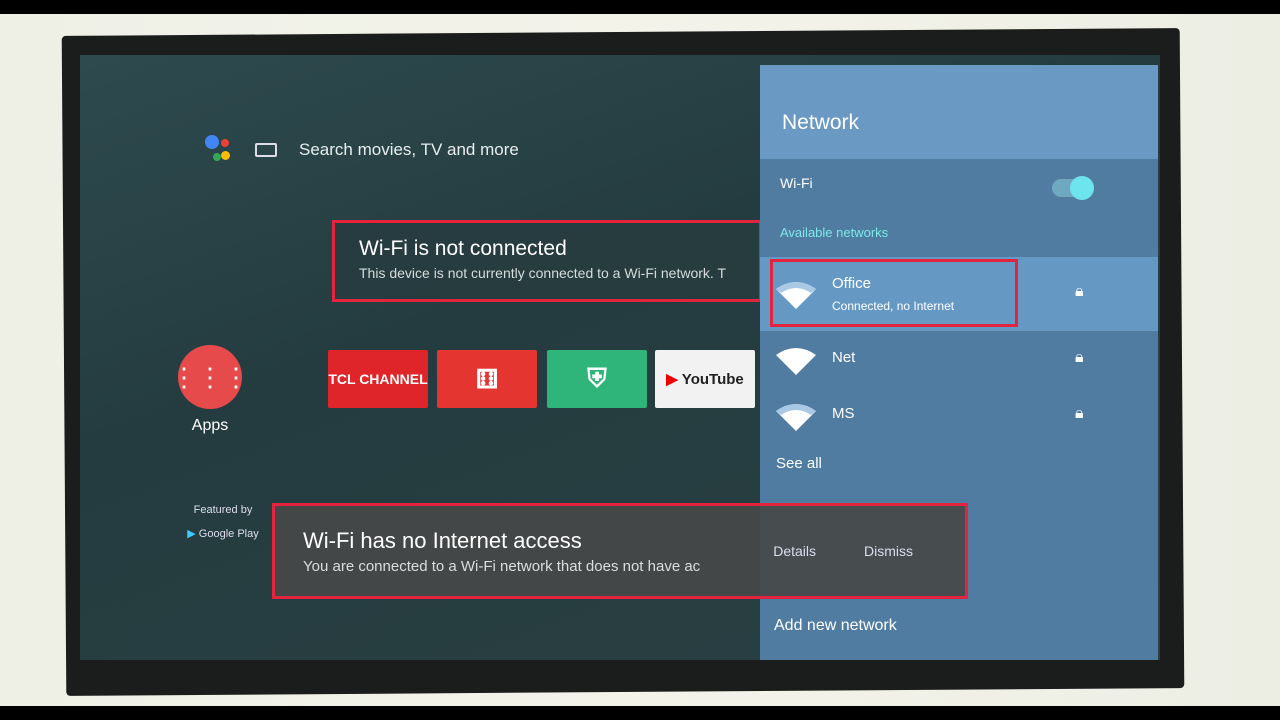  What do you see at coordinates (844, 357) in the screenshot?
I see `network-name: Net` at bounding box center [844, 357].